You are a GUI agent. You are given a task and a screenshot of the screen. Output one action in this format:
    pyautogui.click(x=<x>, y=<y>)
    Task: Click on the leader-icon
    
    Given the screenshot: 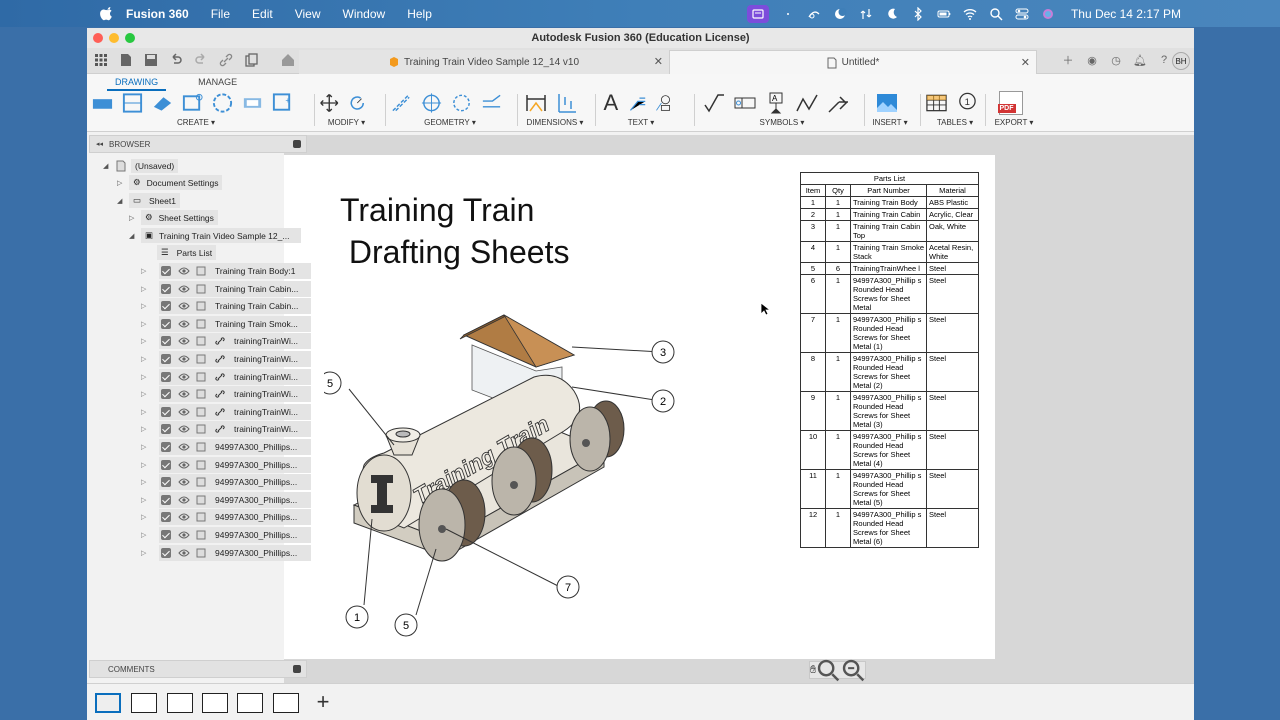 What is the action you would take?
    pyautogui.click(x=638, y=103)
    